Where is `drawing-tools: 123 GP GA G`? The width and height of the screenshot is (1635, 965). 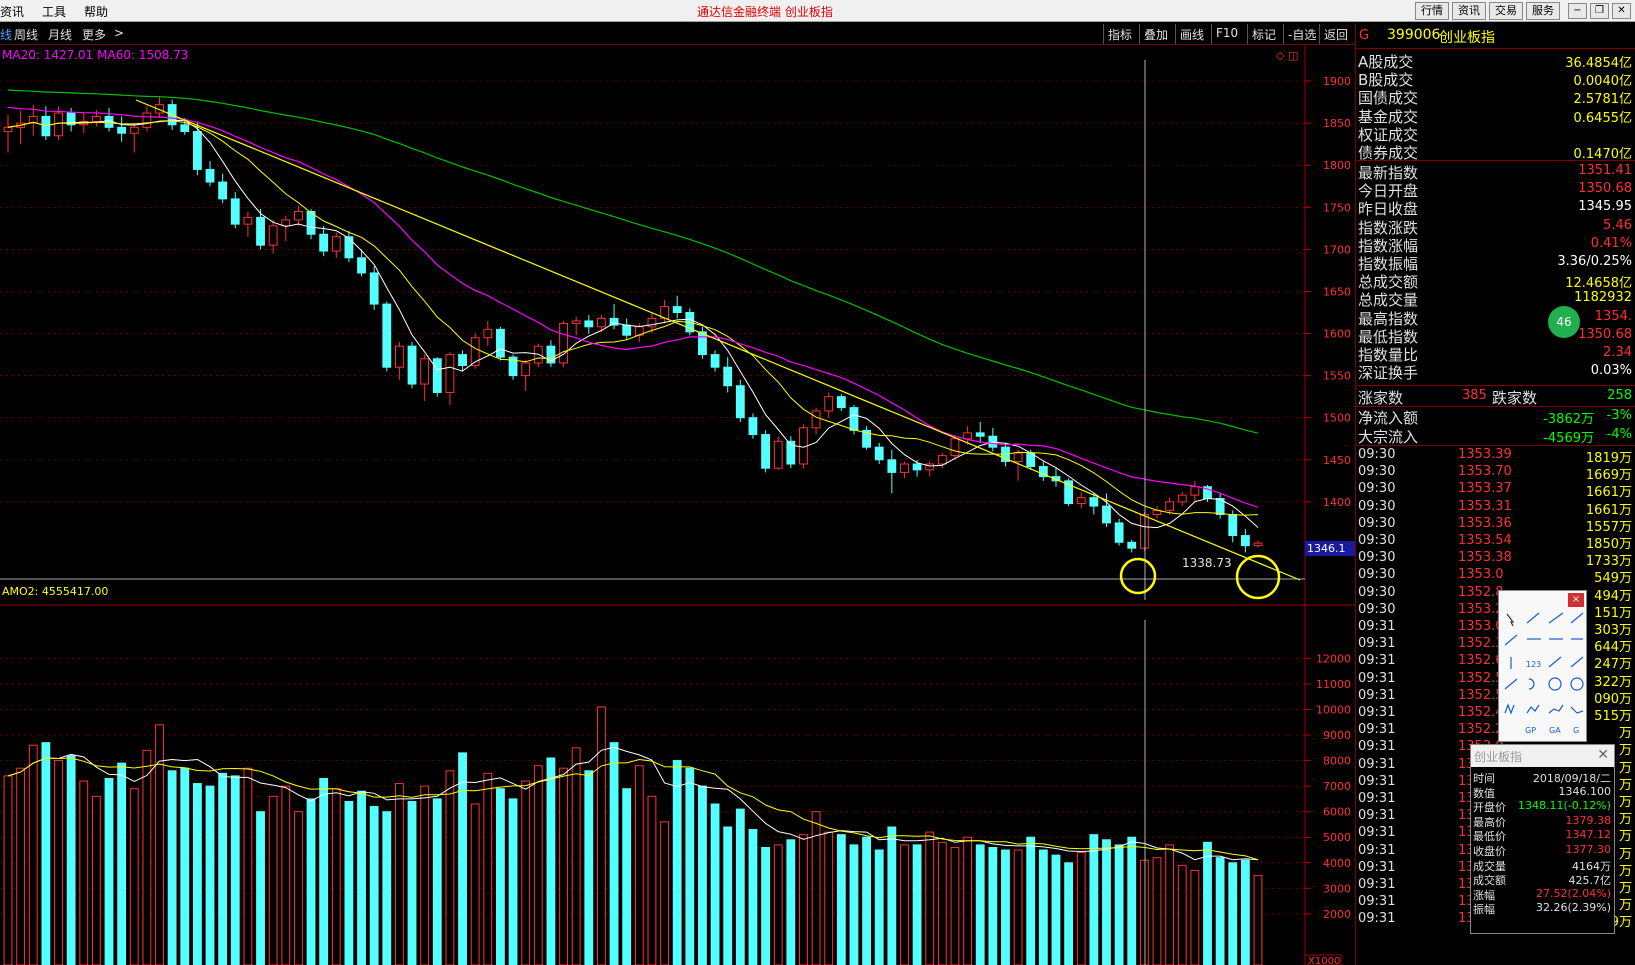
drawing-tools: 123 GP GA G is located at coordinates (1543, 667).